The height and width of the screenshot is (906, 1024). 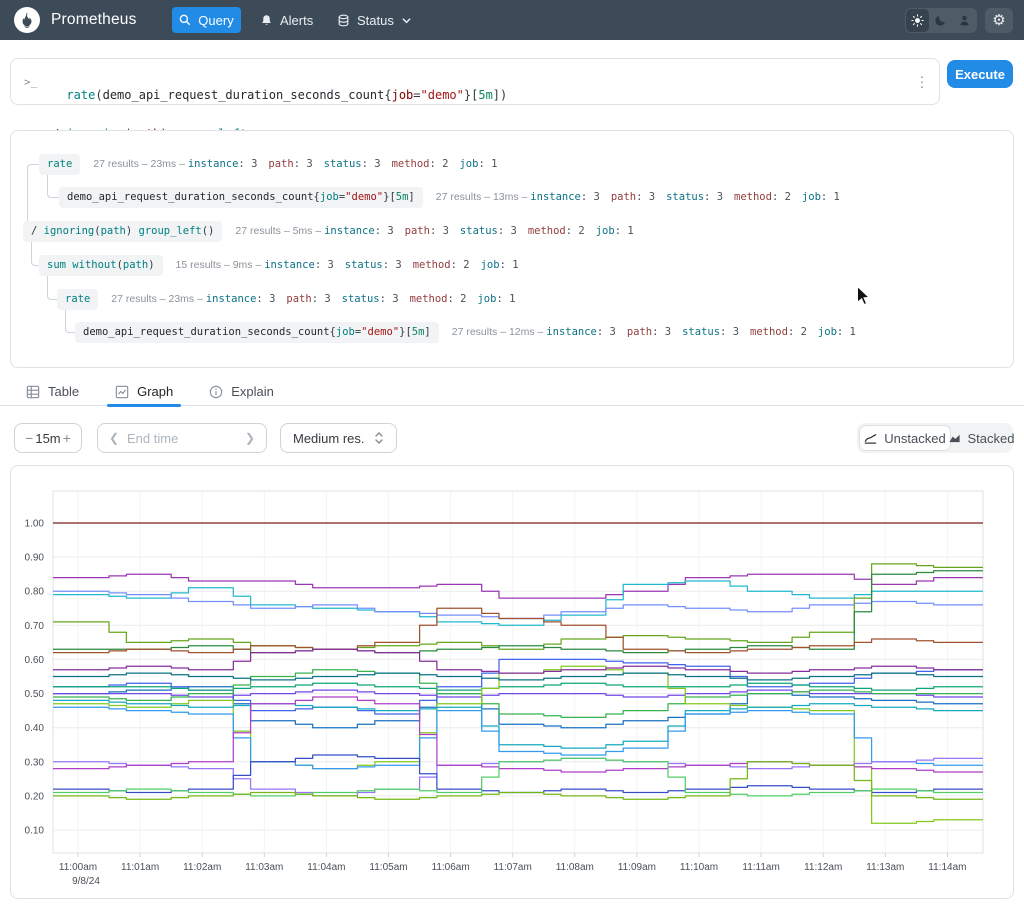 I want to click on tab-graph: Graph, so click(x=144, y=392).